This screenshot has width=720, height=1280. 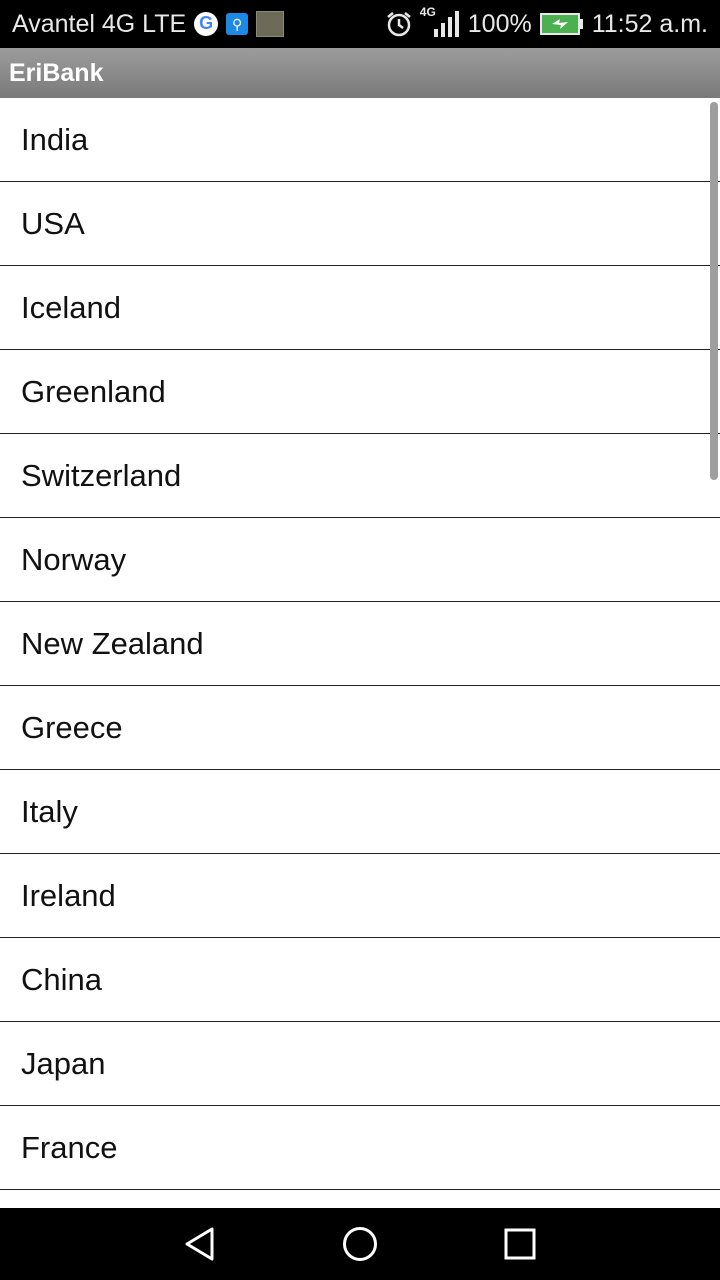 What do you see at coordinates (69, 1147) in the screenshot?
I see `list-item-label: France` at bounding box center [69, 1147].